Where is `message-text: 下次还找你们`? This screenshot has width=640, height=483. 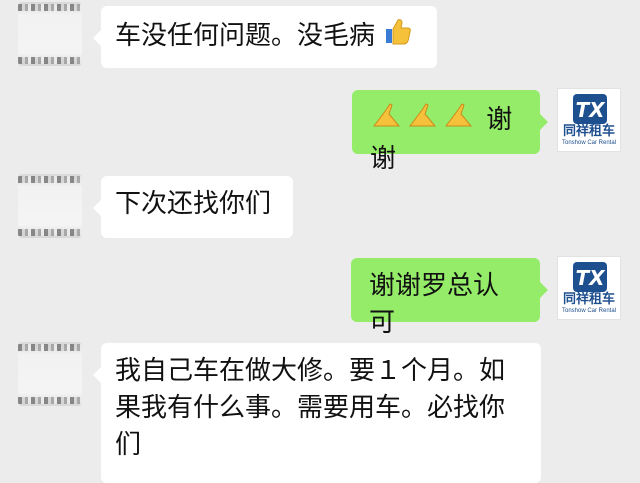 message-text: 下次还找你们 is located at coordinates (193, 204).